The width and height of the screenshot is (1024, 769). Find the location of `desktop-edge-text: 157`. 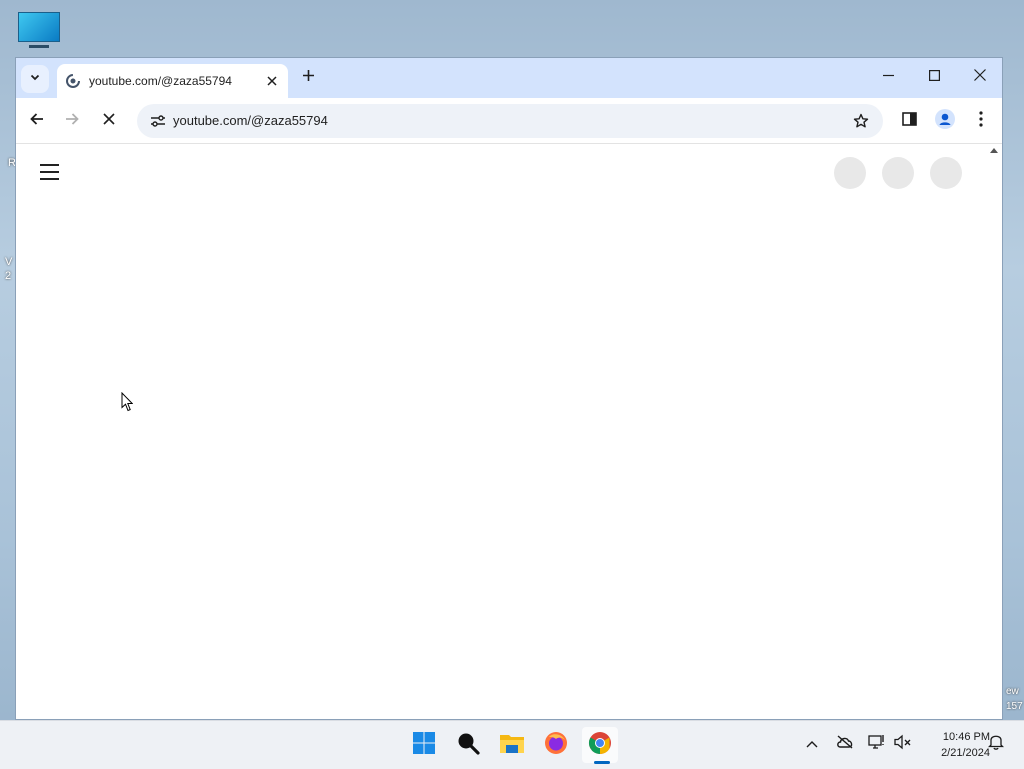

desktop-edge-text: 157 is located at coordinates (1014, 706).